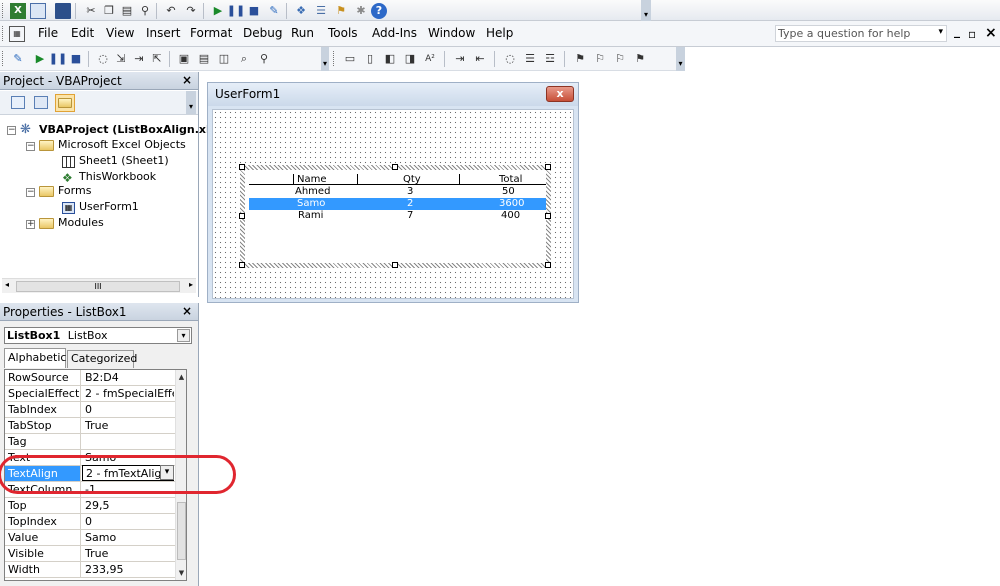 The width and height of the screenshot is (1000, 586). I want to click on watch-window-icon: ◫, so click(224, 59).